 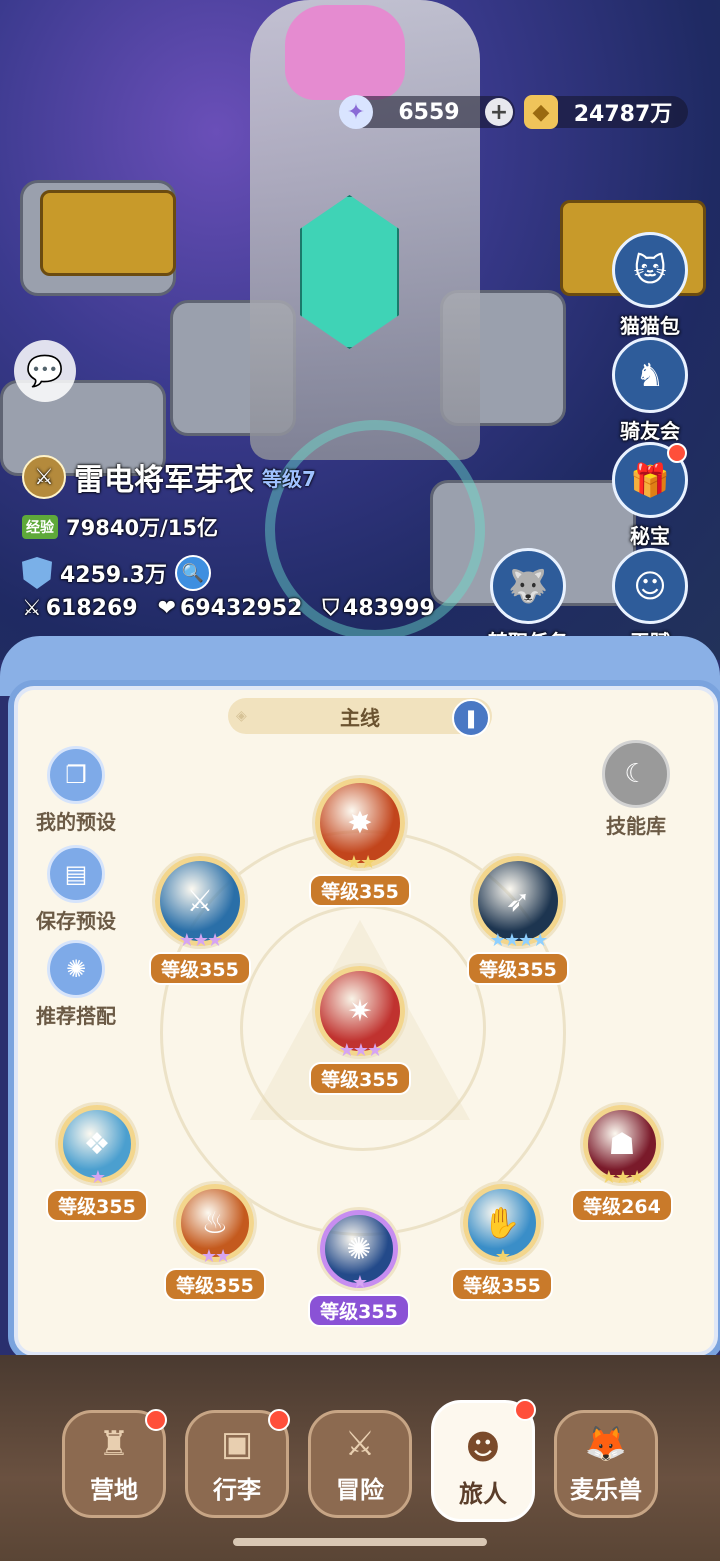 I want to click on star-currency-bar: ✦ 6559 +, so click(x=427, y=112).